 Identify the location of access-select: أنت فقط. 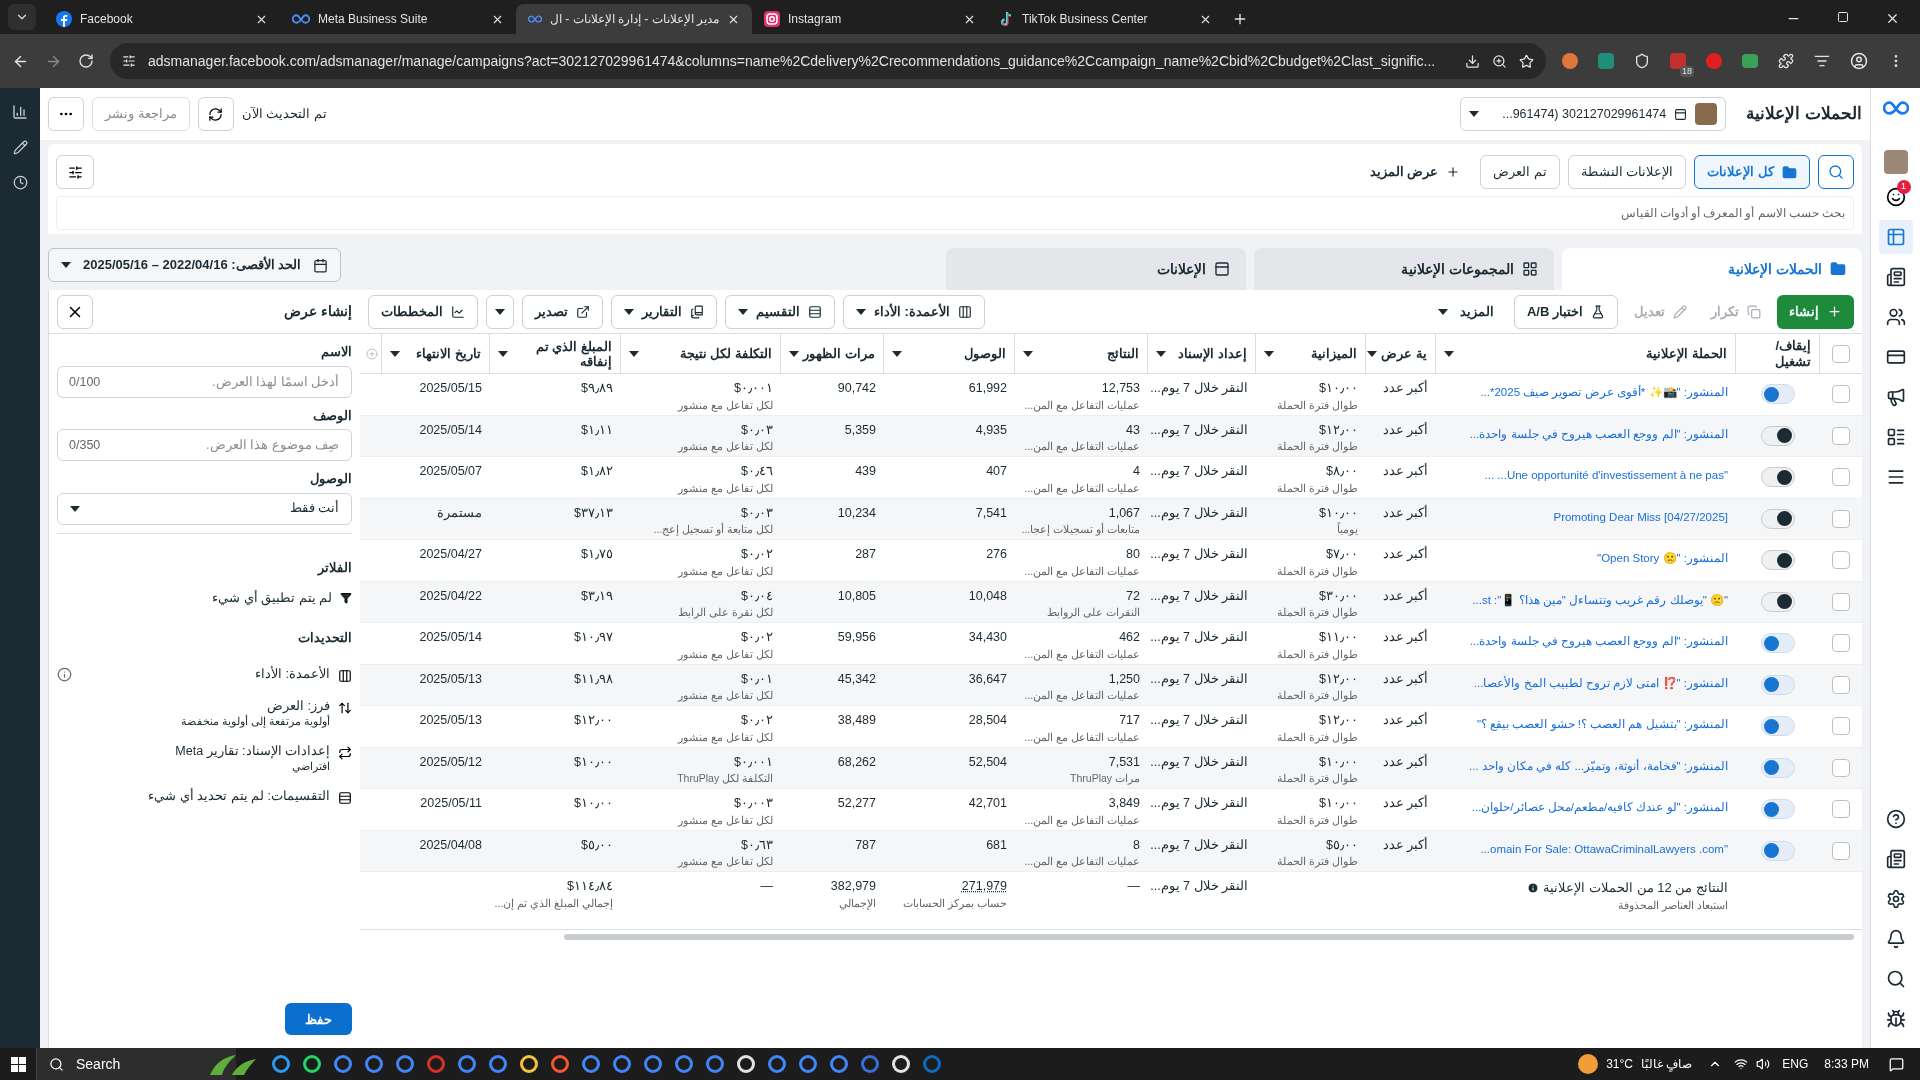
(204, 508).